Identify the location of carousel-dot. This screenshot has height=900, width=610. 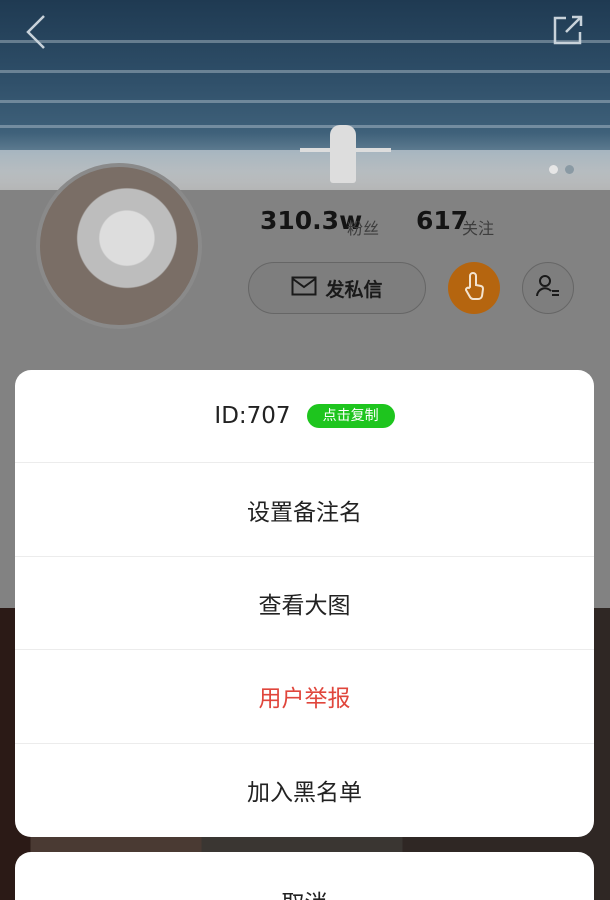
(569, 169).